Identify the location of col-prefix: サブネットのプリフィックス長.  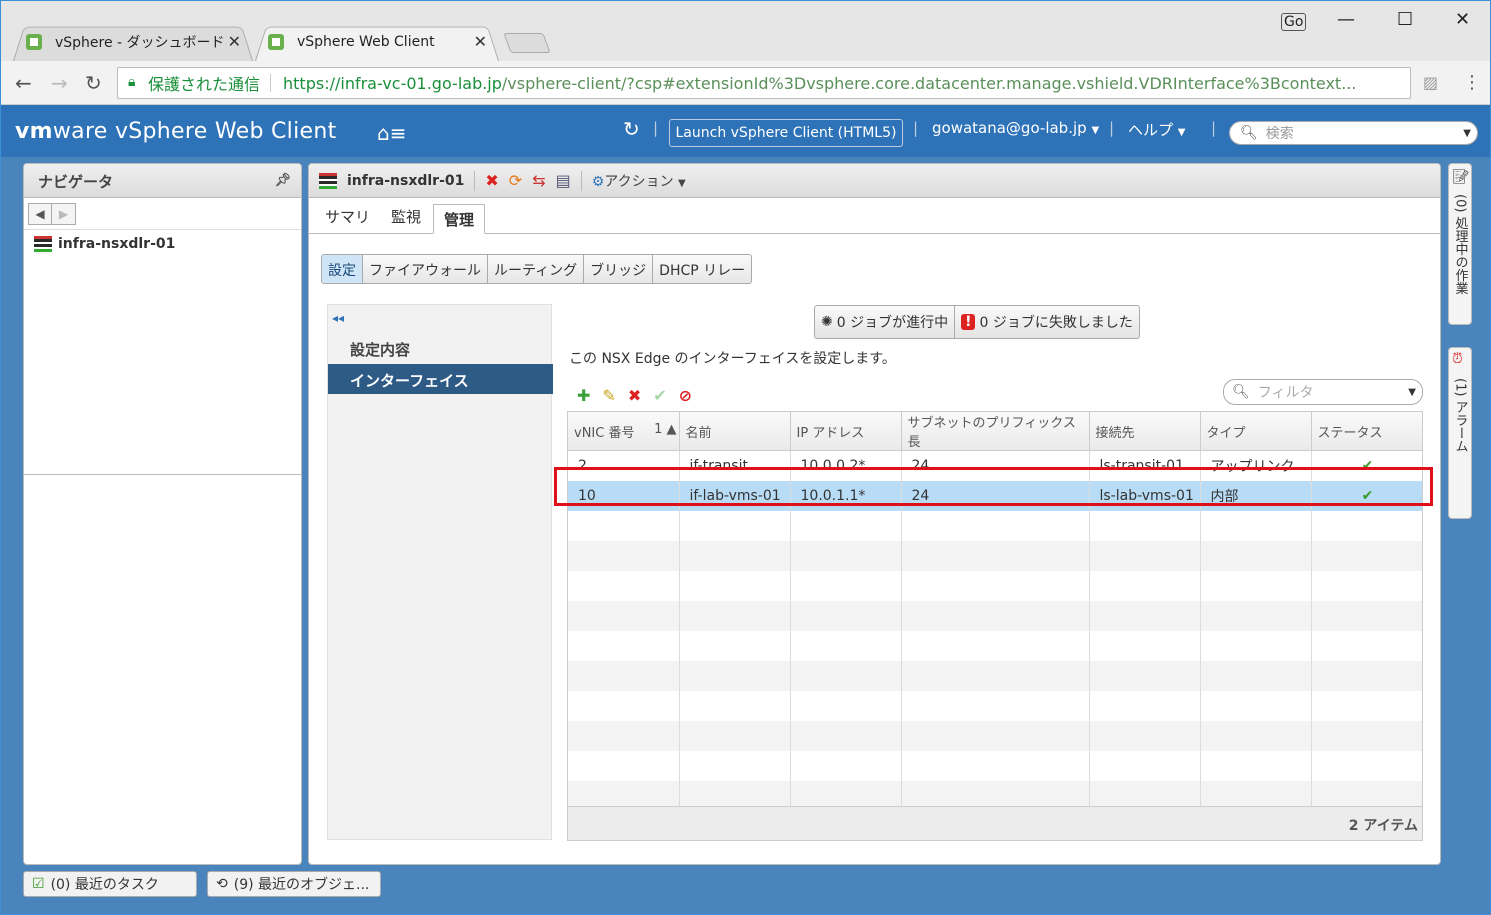
(995, 431).